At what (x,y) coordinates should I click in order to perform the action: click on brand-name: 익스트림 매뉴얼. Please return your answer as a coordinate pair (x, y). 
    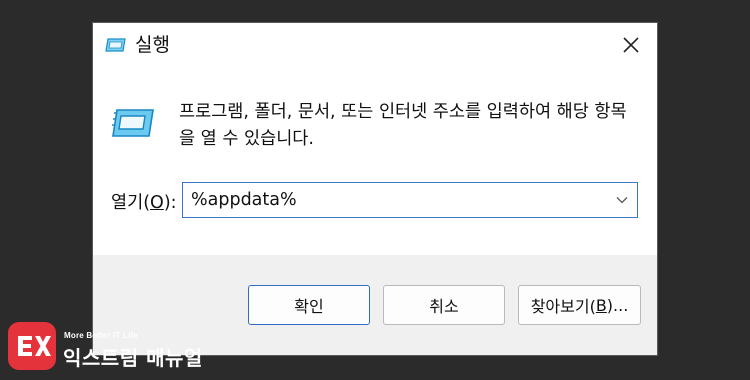
    Looking at the image, I should click on (133, 358).